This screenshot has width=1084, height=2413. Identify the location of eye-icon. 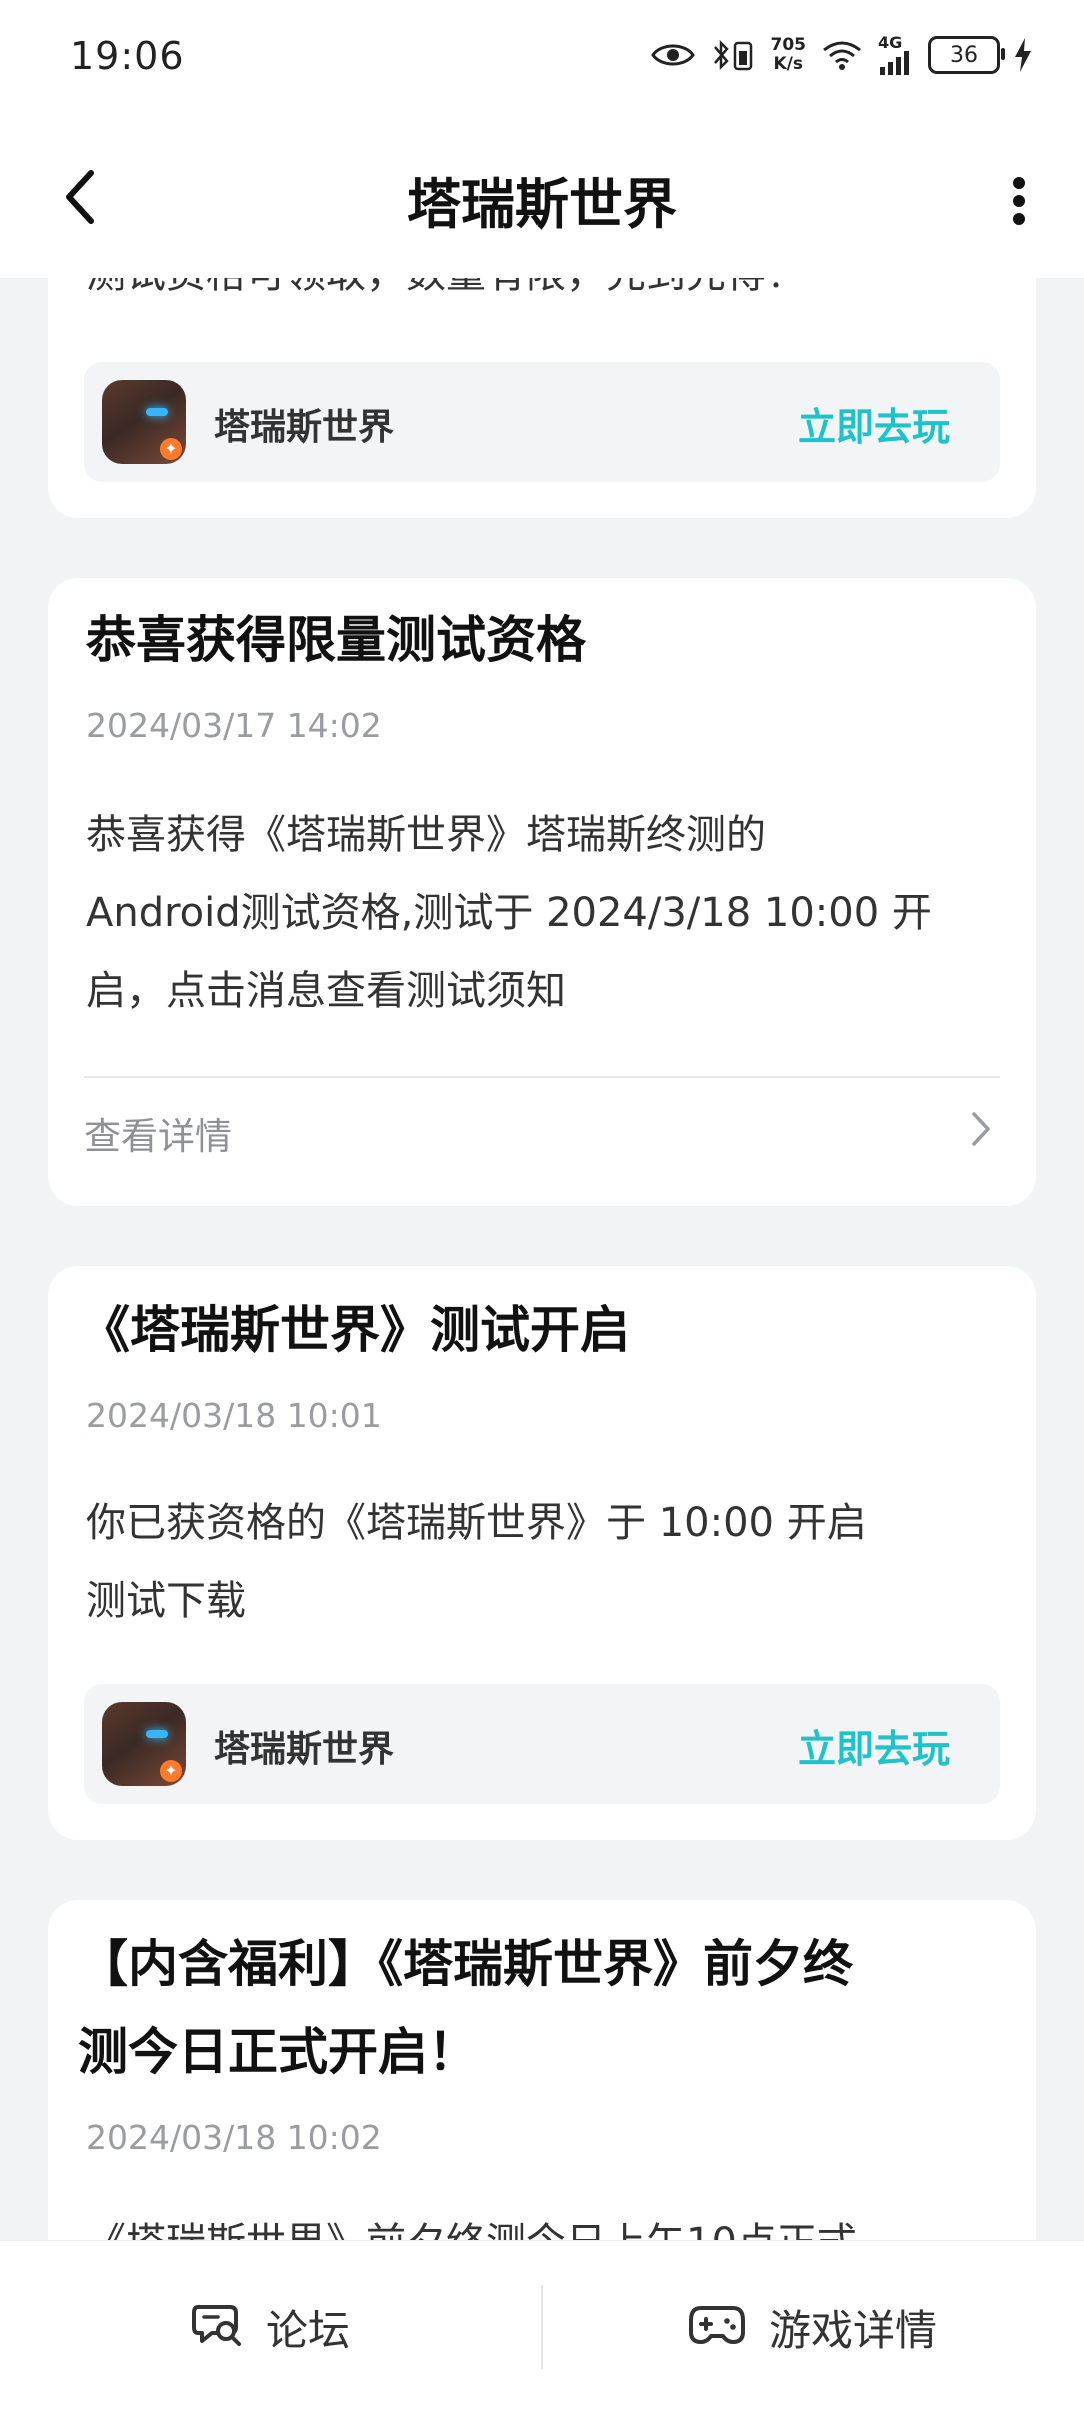
(672, 55).